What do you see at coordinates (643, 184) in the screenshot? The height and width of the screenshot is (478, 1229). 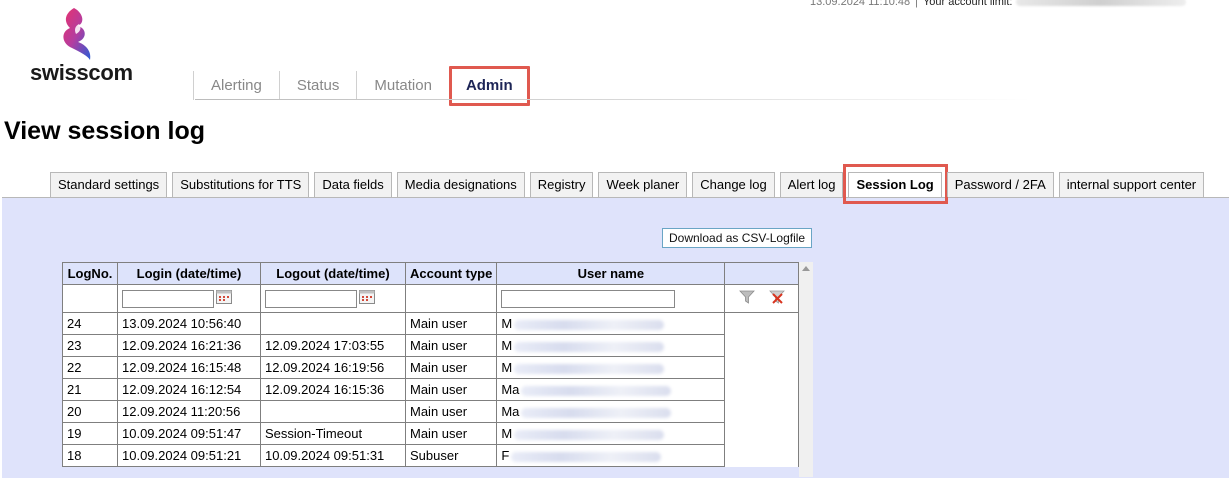 I see `subtab-week-planer: Week planer` at bounding box center [643, 184].